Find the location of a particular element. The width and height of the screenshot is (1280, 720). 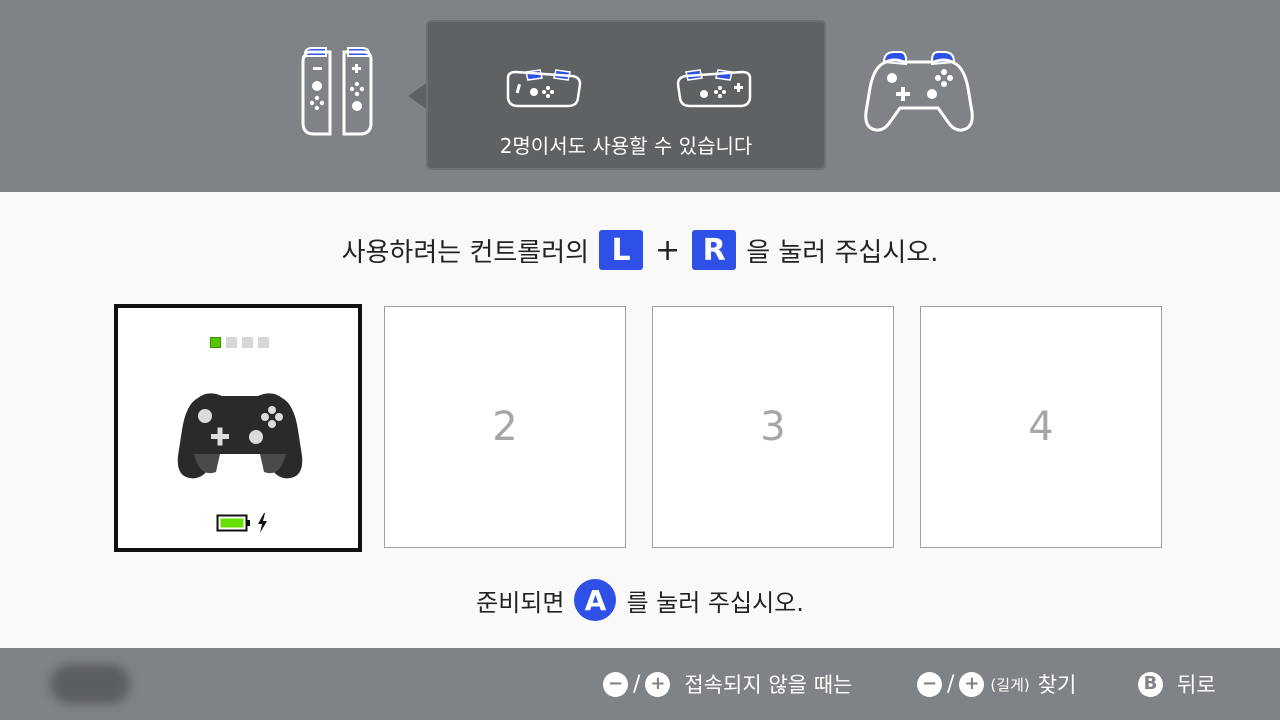

l-button-icon: L is located at coordinates (621, 250).